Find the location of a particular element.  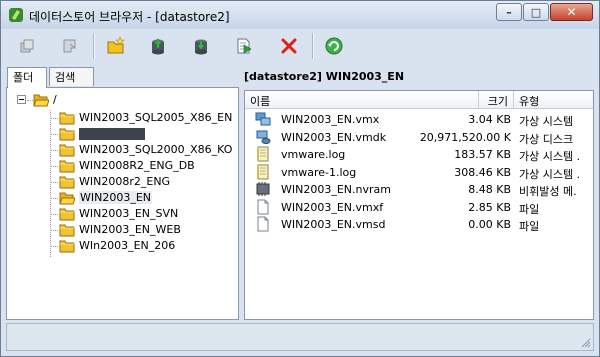

maximize-icon: □ is located at coordinates (536, 12).